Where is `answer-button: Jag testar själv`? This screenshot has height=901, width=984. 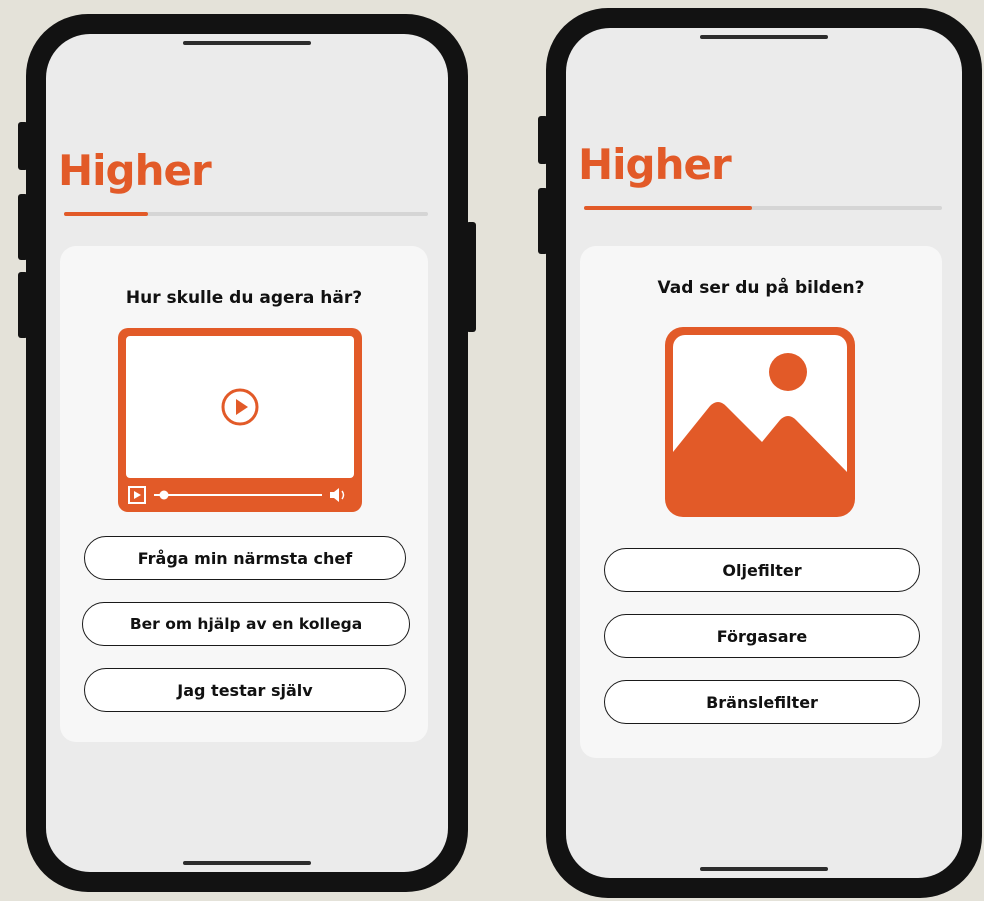
answer-button: Jag testar själv is located at coordinates (245, 690).